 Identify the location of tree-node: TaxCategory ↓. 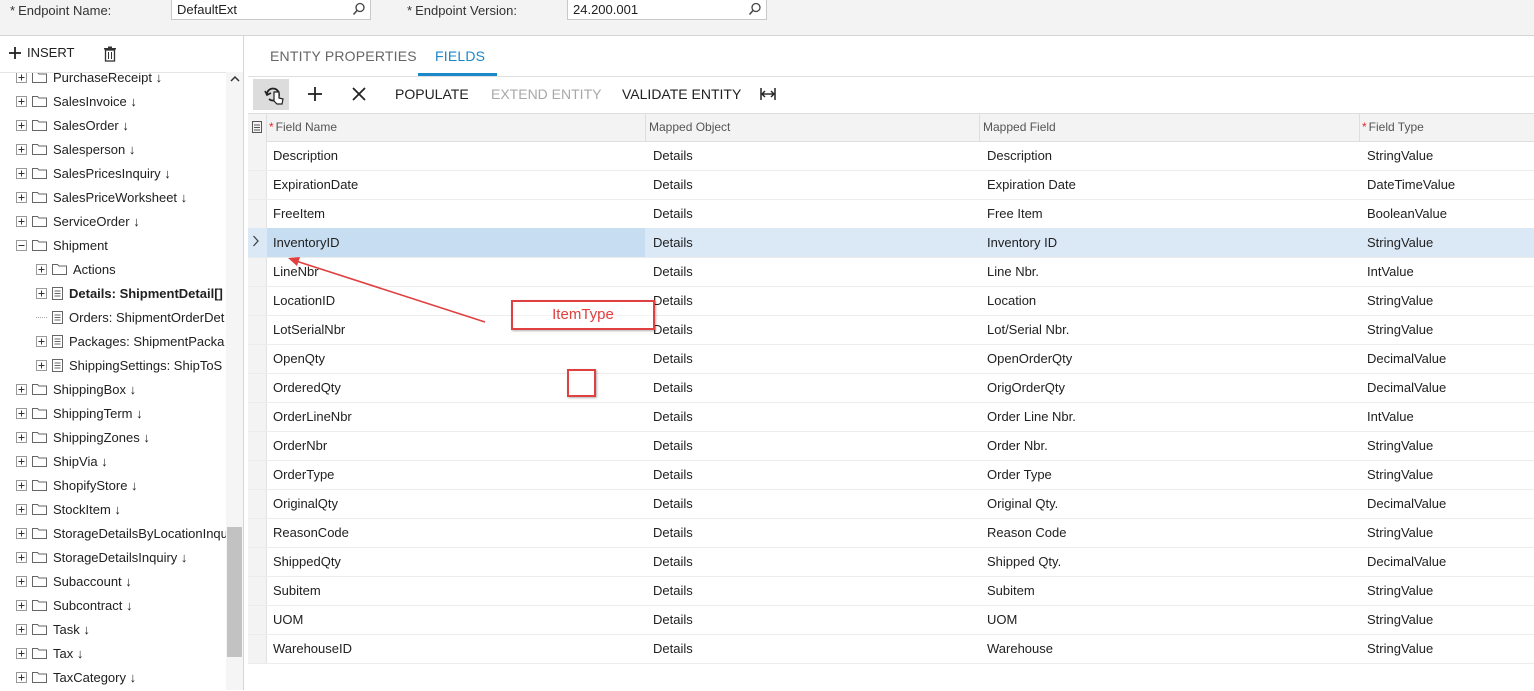
(76, 677).